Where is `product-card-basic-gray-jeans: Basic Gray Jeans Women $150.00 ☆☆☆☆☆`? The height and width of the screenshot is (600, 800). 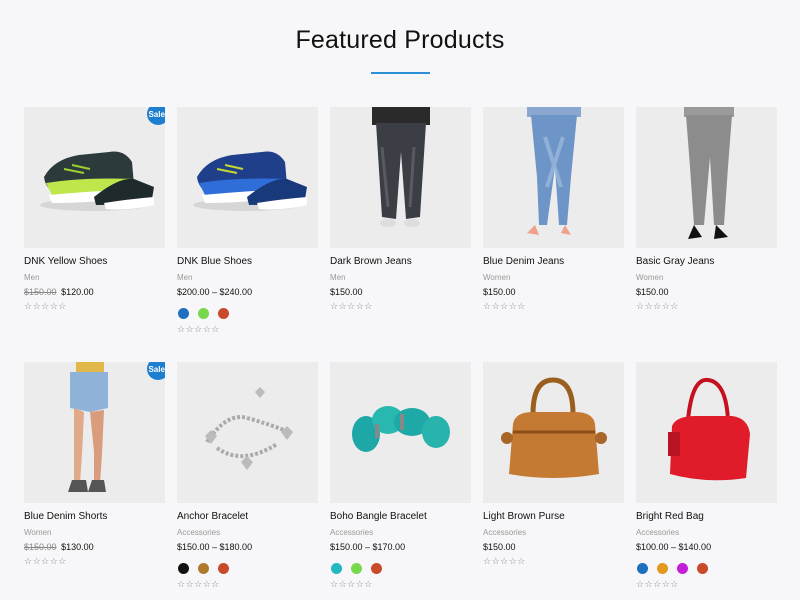 product-card-basic-gray-jeans: Basic Gray Jeans Women $150.00 ☆☆☆☆☆ is located at coordinates (707, 209).